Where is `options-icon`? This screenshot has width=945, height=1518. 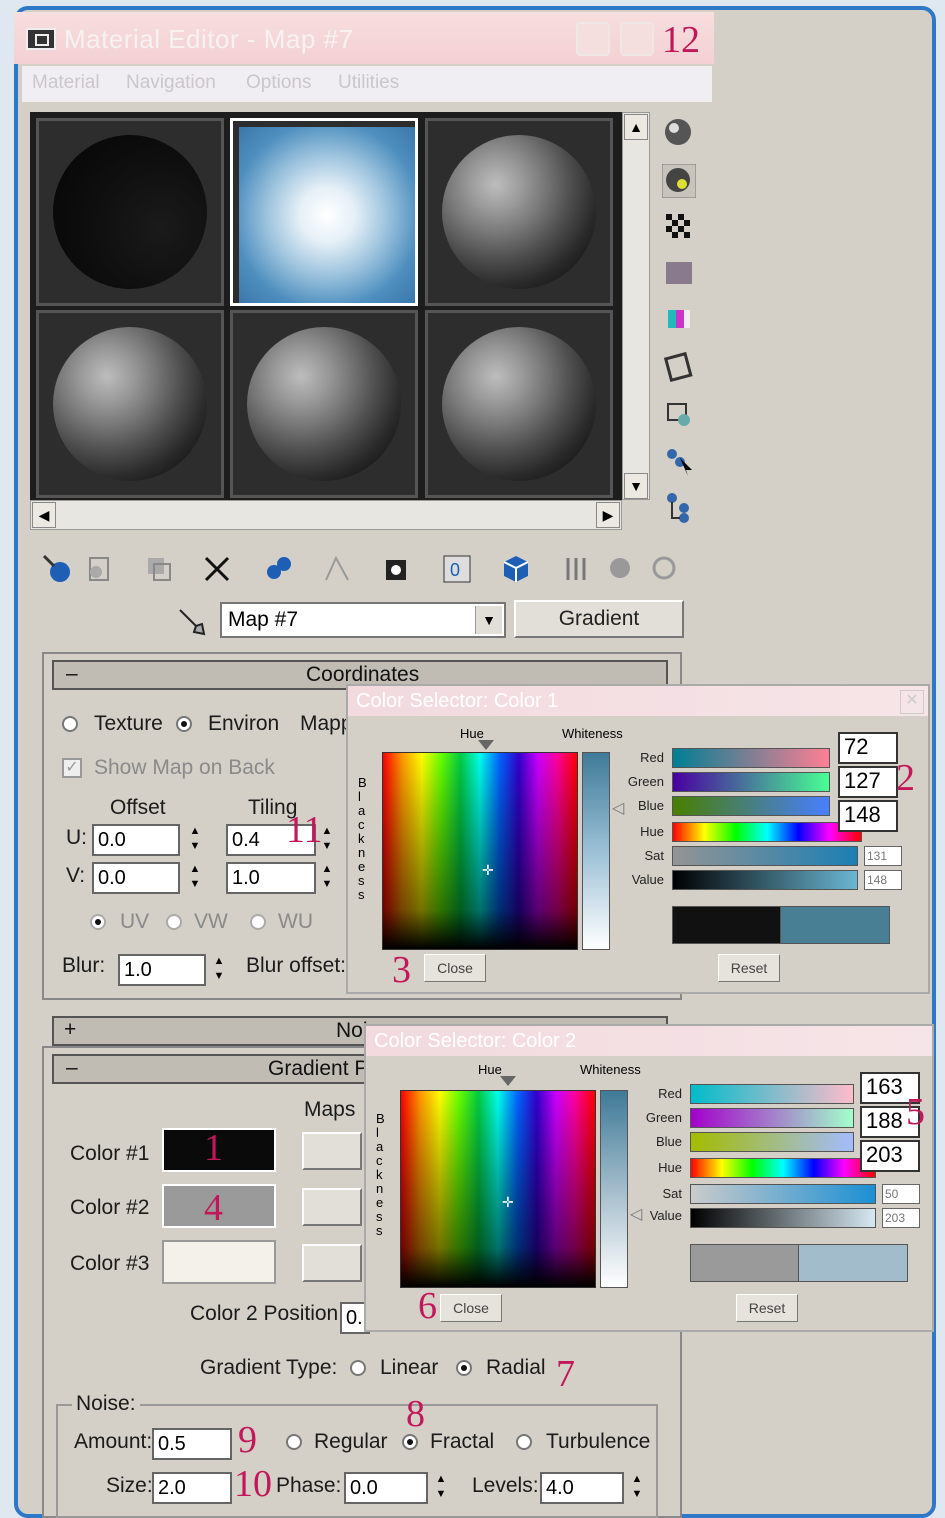 options-icon is located at coordinates (679, 415).